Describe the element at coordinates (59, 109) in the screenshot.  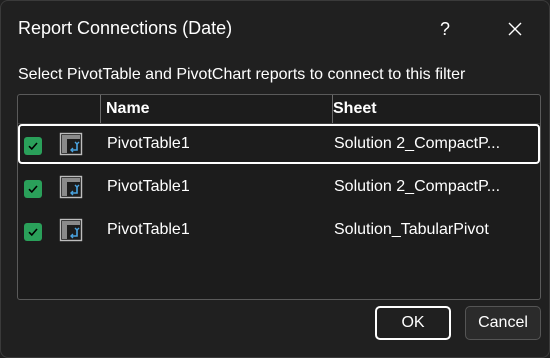
I see `header-select-column` at that location.